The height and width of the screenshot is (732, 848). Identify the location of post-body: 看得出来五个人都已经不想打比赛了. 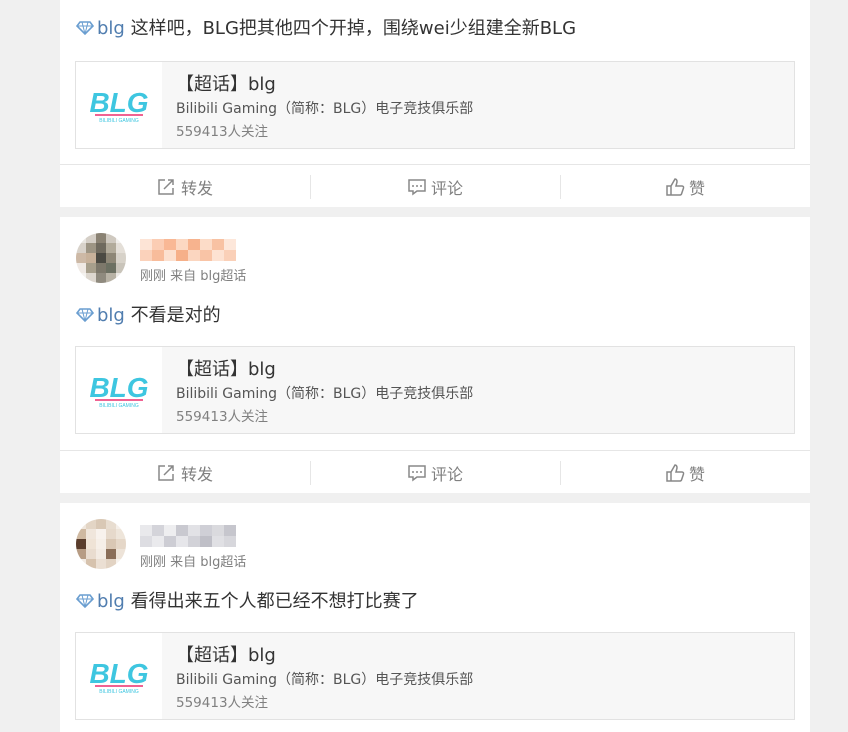
(271, 601).